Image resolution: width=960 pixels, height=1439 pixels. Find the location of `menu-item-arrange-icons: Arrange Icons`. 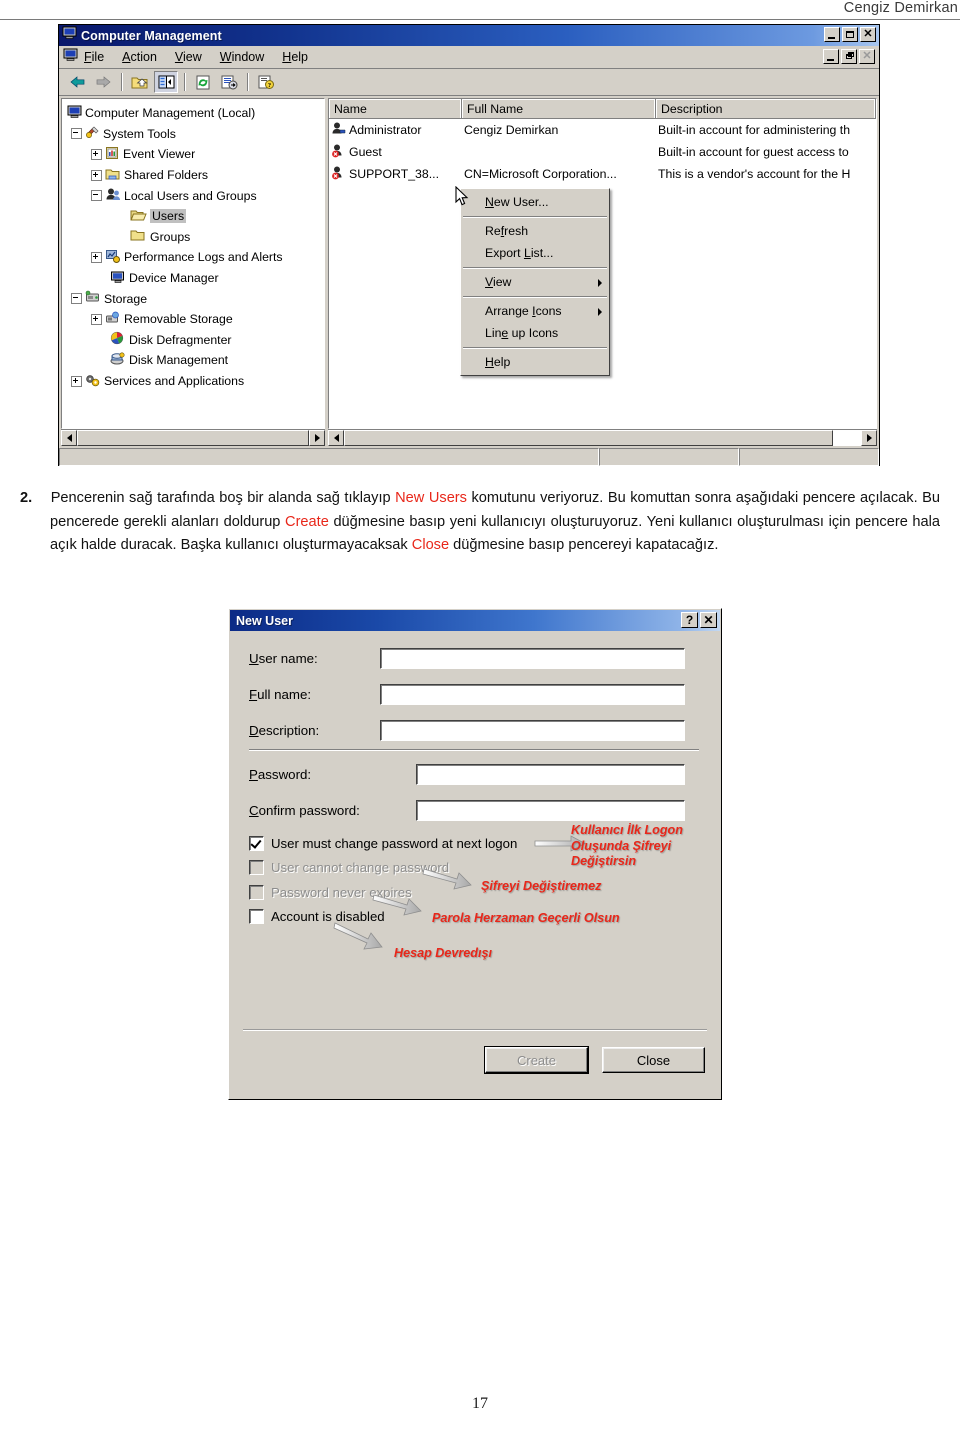

menu-item-arrange-icons: Arrange Icons is located at coordinates (535, 311).